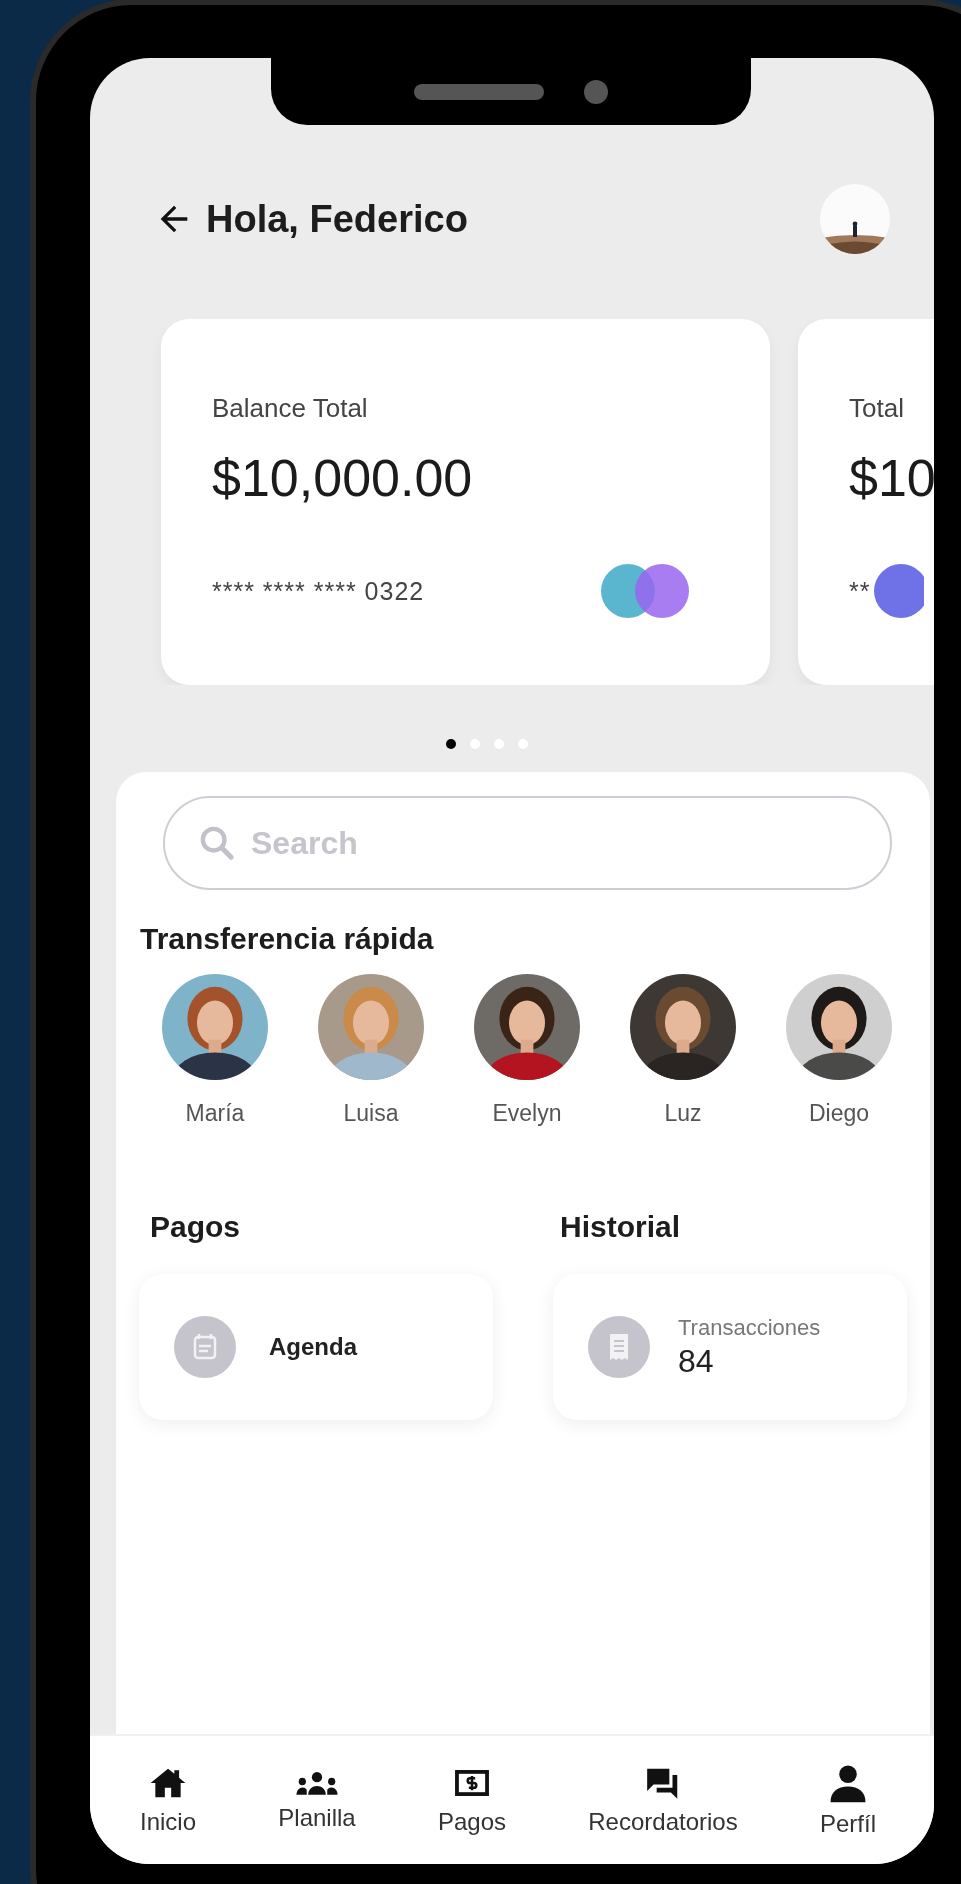 The width and height of the screenshot is (961, 1884). Describe the element at coordinates (205, 1347) in the screenshot. I see `calendar-icon` at that location.